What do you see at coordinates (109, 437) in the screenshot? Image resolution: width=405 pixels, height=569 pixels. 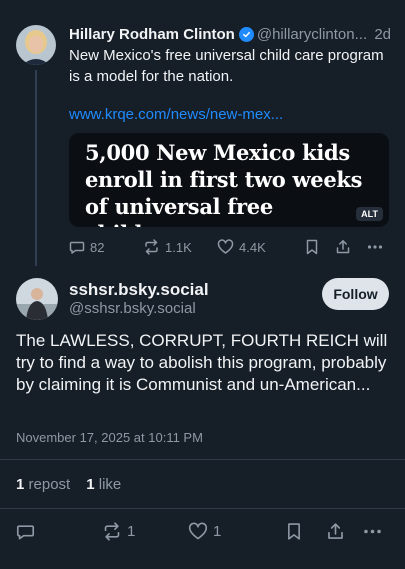 I see `post-timestamp: November 17, 2025 at 10:11 PM` at bounding box center [109, 437].